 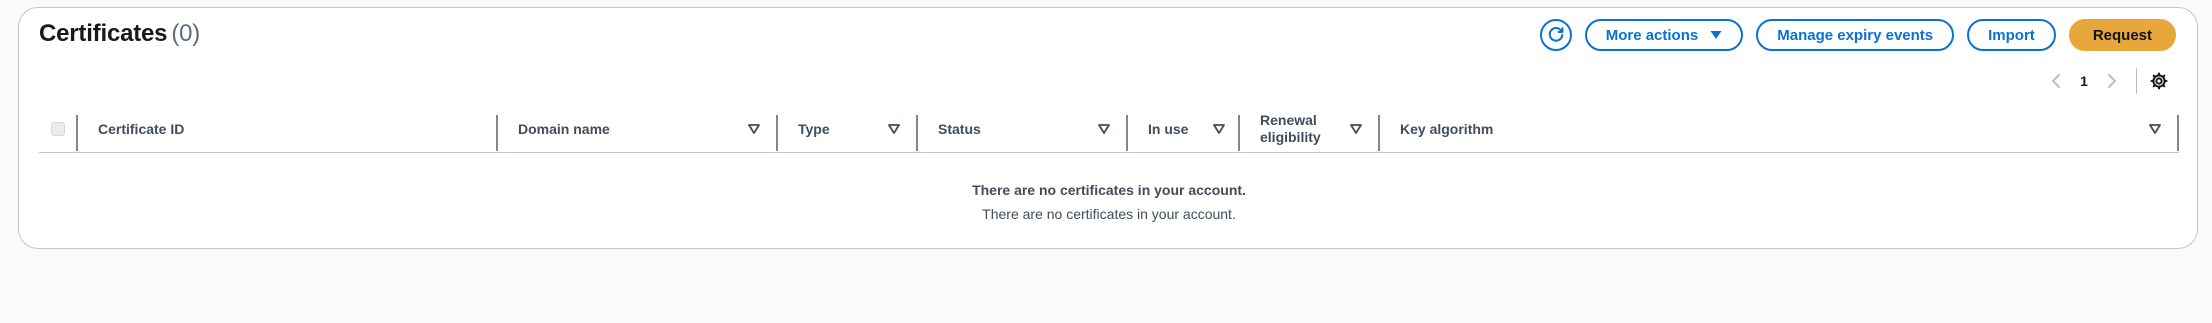 I want to click on request-label: Request, so click(x=2122, y=35).